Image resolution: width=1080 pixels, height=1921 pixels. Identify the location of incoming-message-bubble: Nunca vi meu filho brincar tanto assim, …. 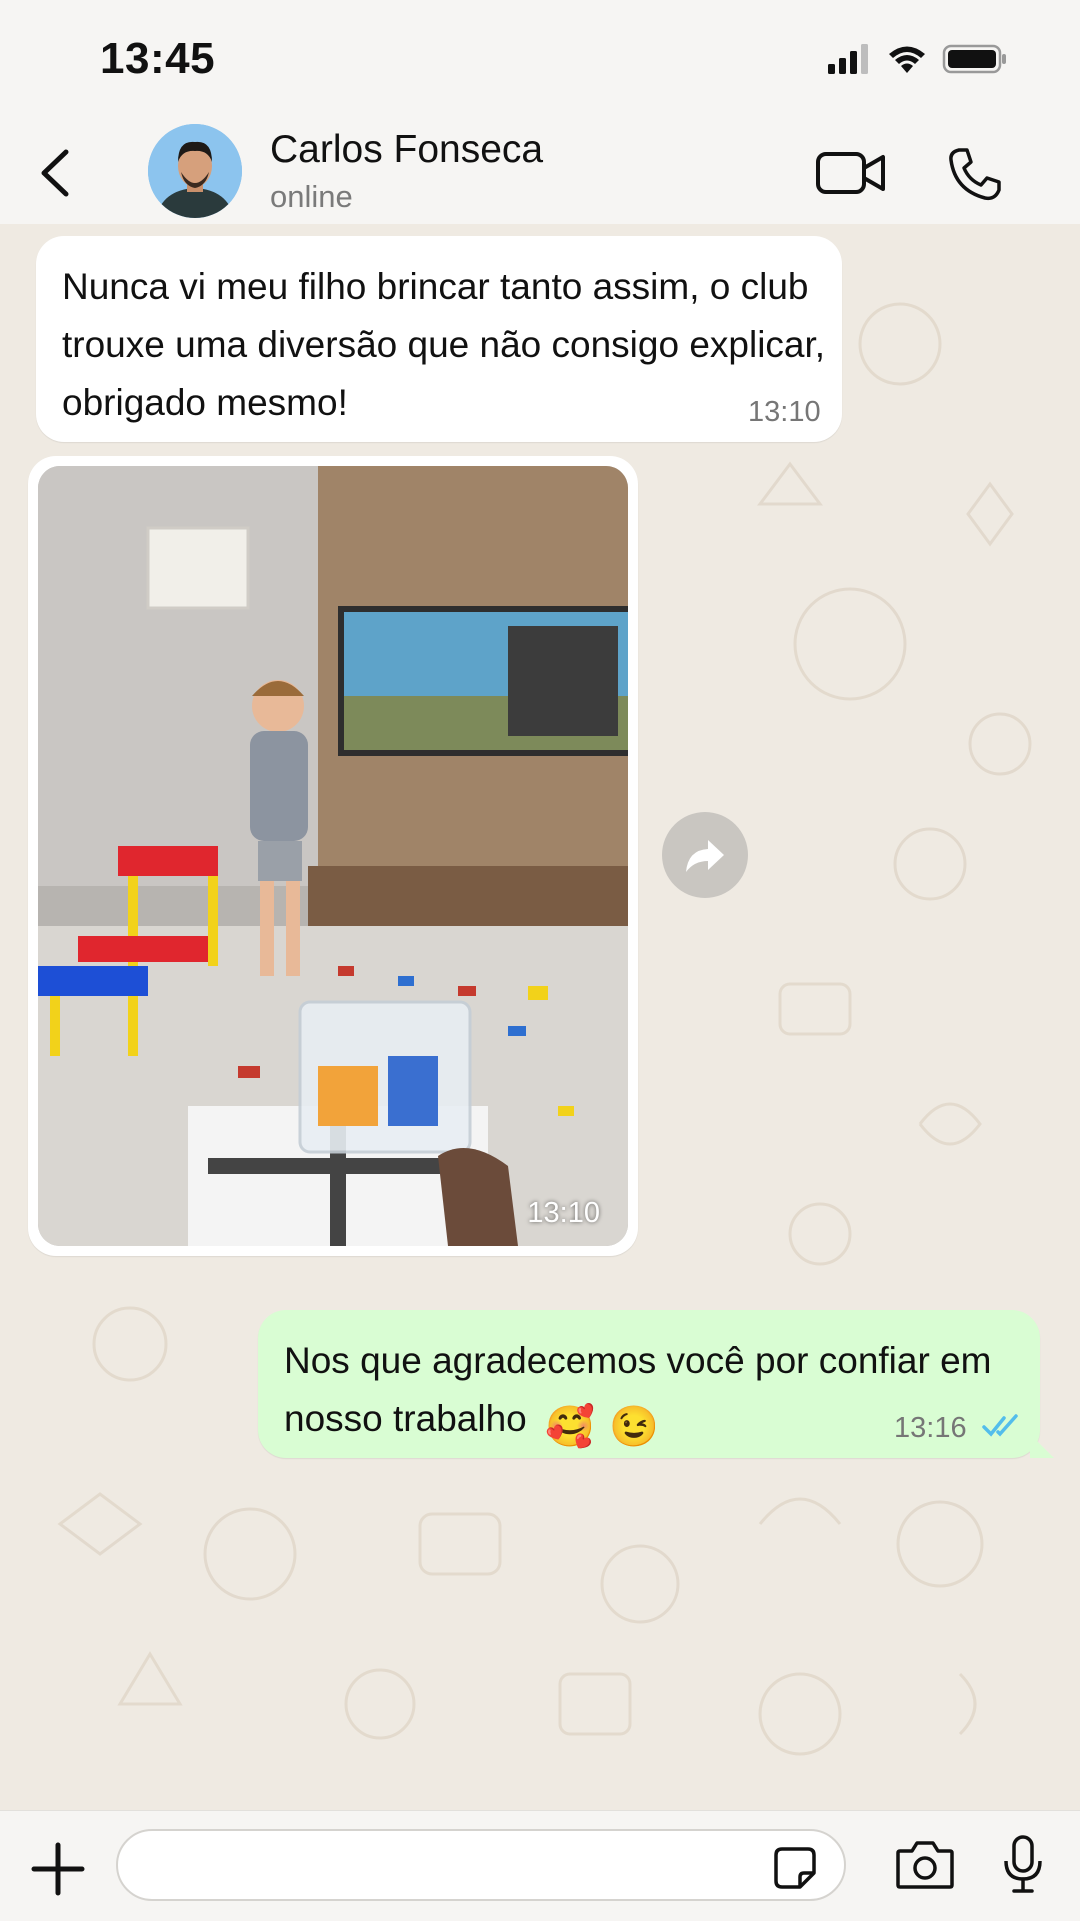
(439, 339).